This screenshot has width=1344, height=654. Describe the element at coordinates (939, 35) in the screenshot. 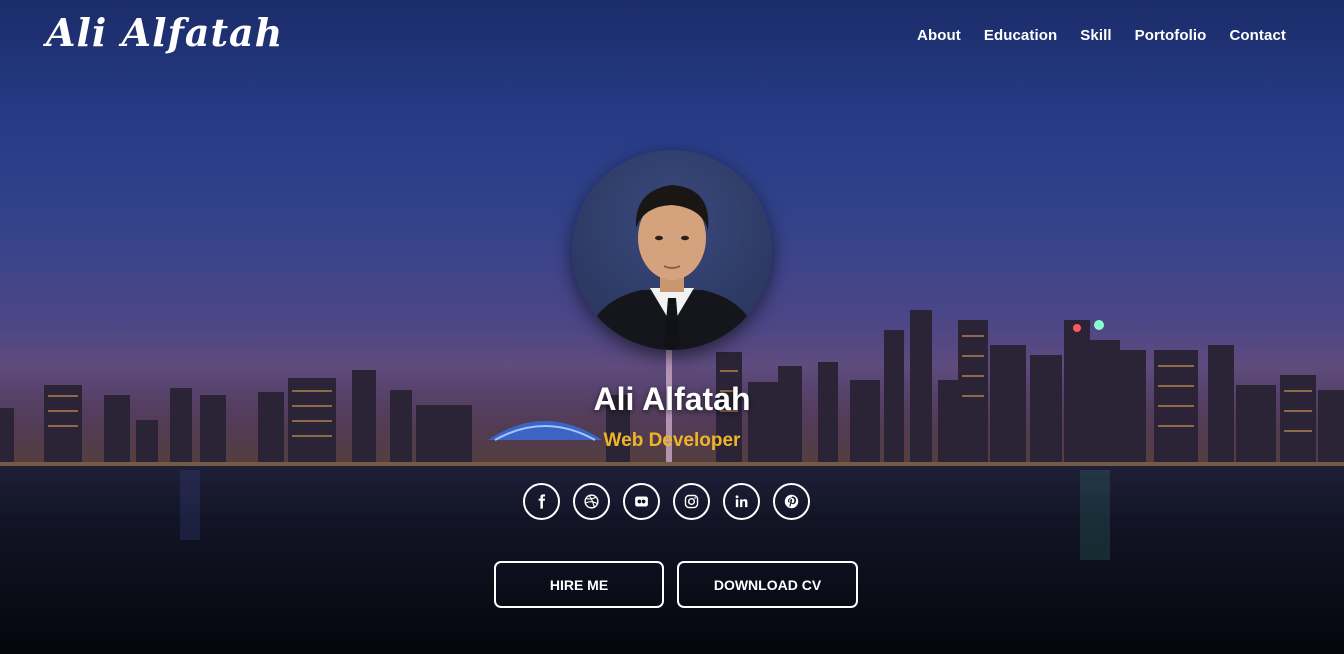

I see `nav-link-about: About` at that location.